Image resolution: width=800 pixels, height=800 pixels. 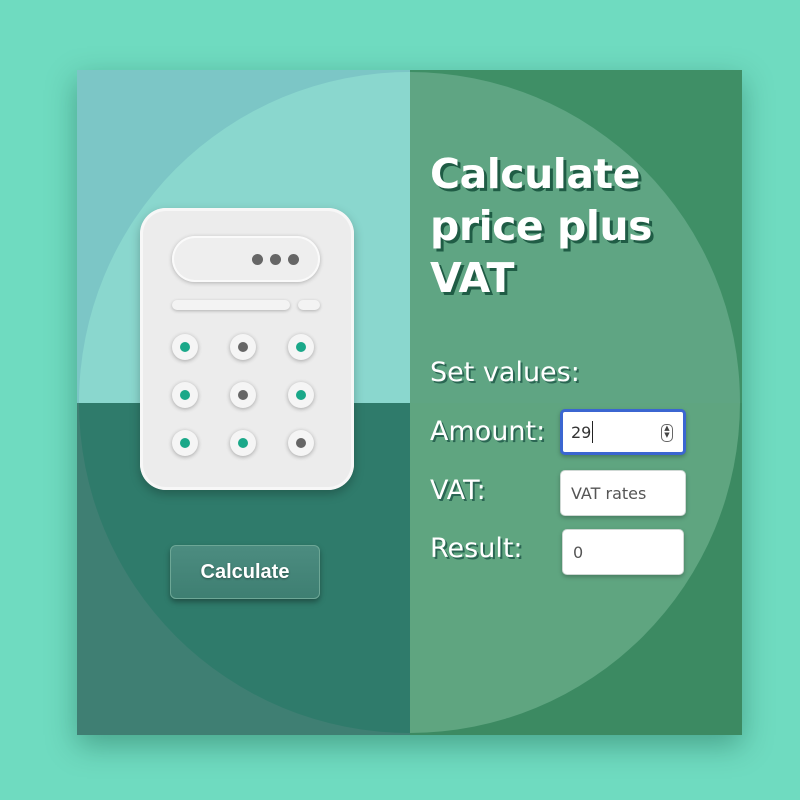 I want to click on page-title: Calculate price plus VAT, so click(x=580, y=226).